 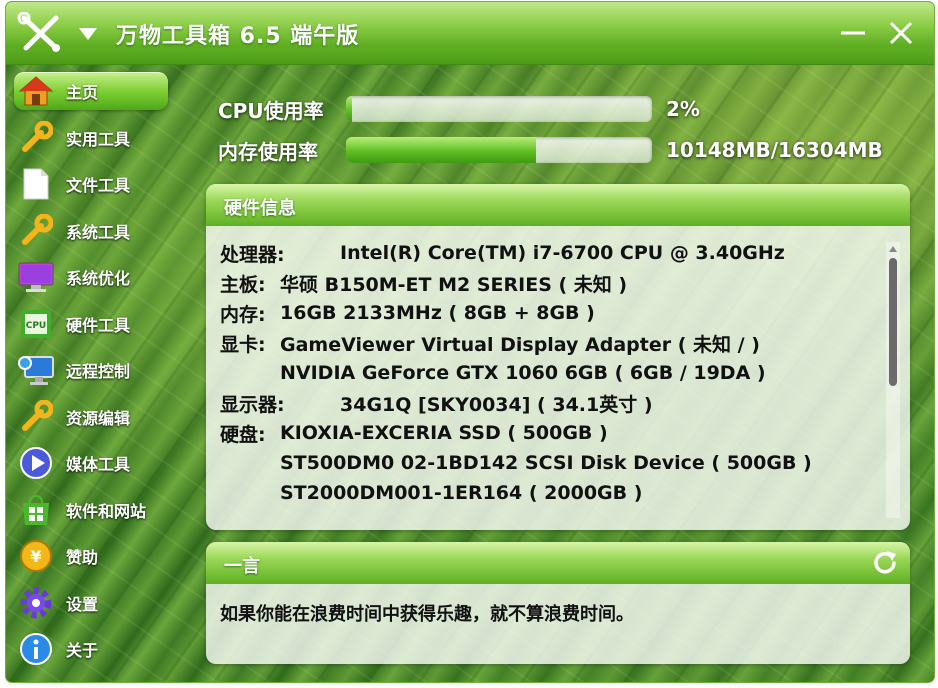 What do you see at coordinates (36, 184) in the screenshot?
I see `file-icon` at bounding box center [36, 184].